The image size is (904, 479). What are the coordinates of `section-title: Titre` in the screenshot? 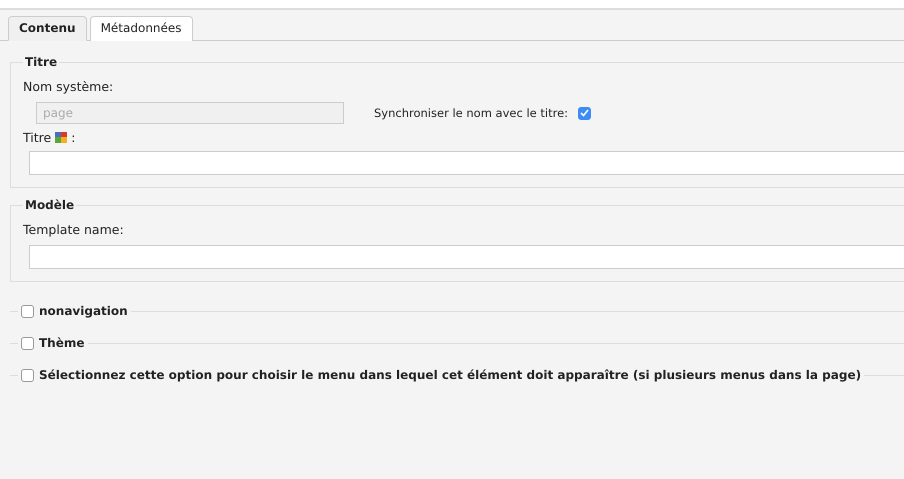 It's located at (41, 62).